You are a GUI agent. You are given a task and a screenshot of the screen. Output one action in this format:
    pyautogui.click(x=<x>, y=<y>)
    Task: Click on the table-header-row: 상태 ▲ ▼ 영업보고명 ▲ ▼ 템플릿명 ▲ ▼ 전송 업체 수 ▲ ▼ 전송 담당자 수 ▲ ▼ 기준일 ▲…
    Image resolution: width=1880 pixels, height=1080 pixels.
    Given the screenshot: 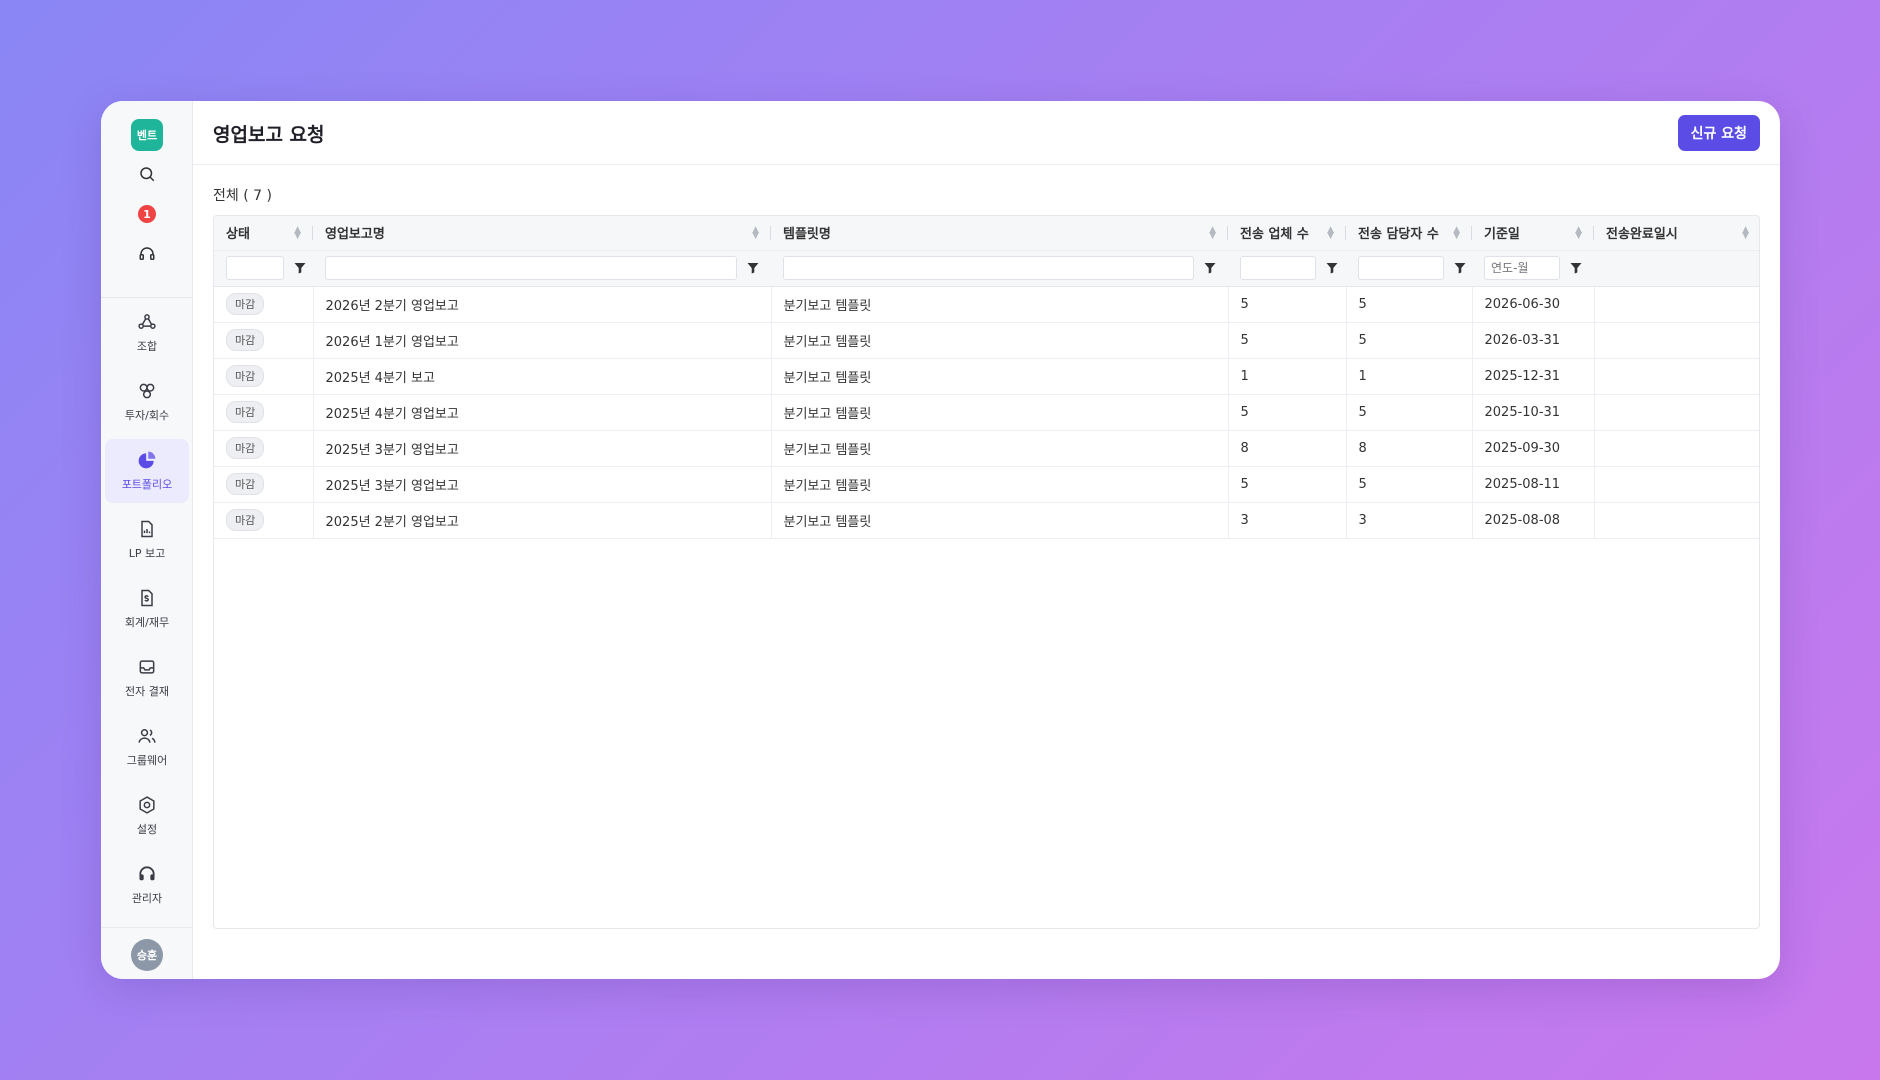 What is the action you would take?
    pyautogui.click(x=986, y=233)
    